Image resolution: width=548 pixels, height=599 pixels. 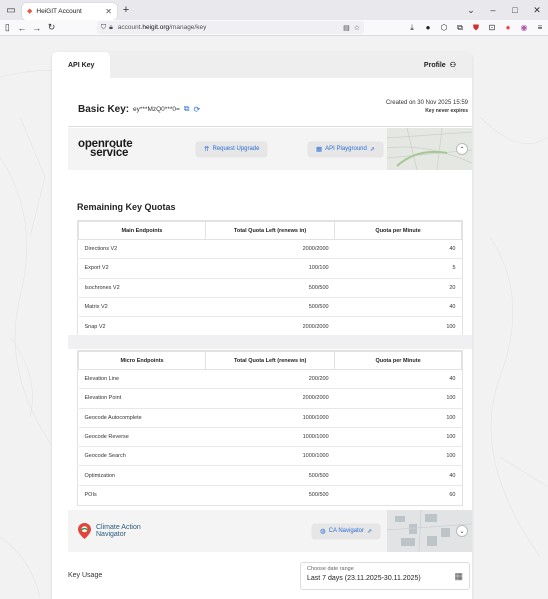 What do you see at coordinates (236, 149) in the screenshot?
I see `request-upgrade-label: Request Upgrade` at bounding box center [236, 149].